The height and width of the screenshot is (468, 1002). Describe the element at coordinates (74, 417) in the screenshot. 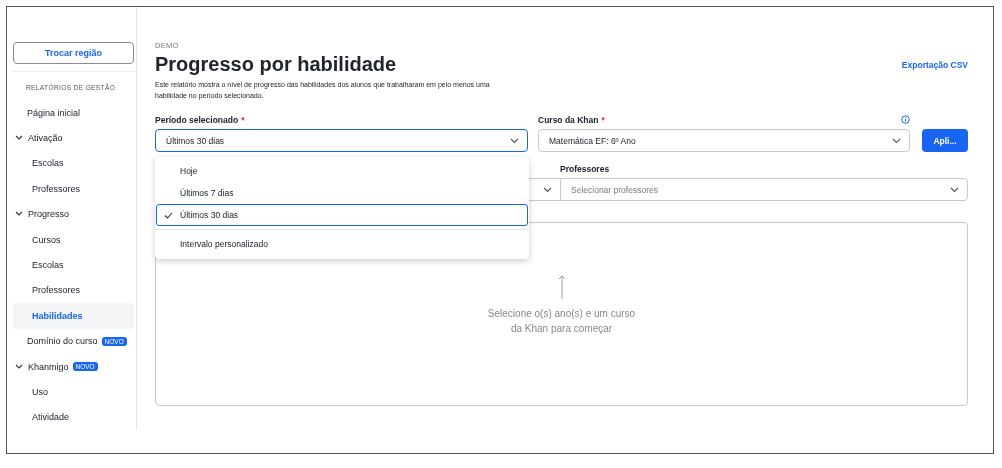

I see `nav-item: Atividade` at that location.